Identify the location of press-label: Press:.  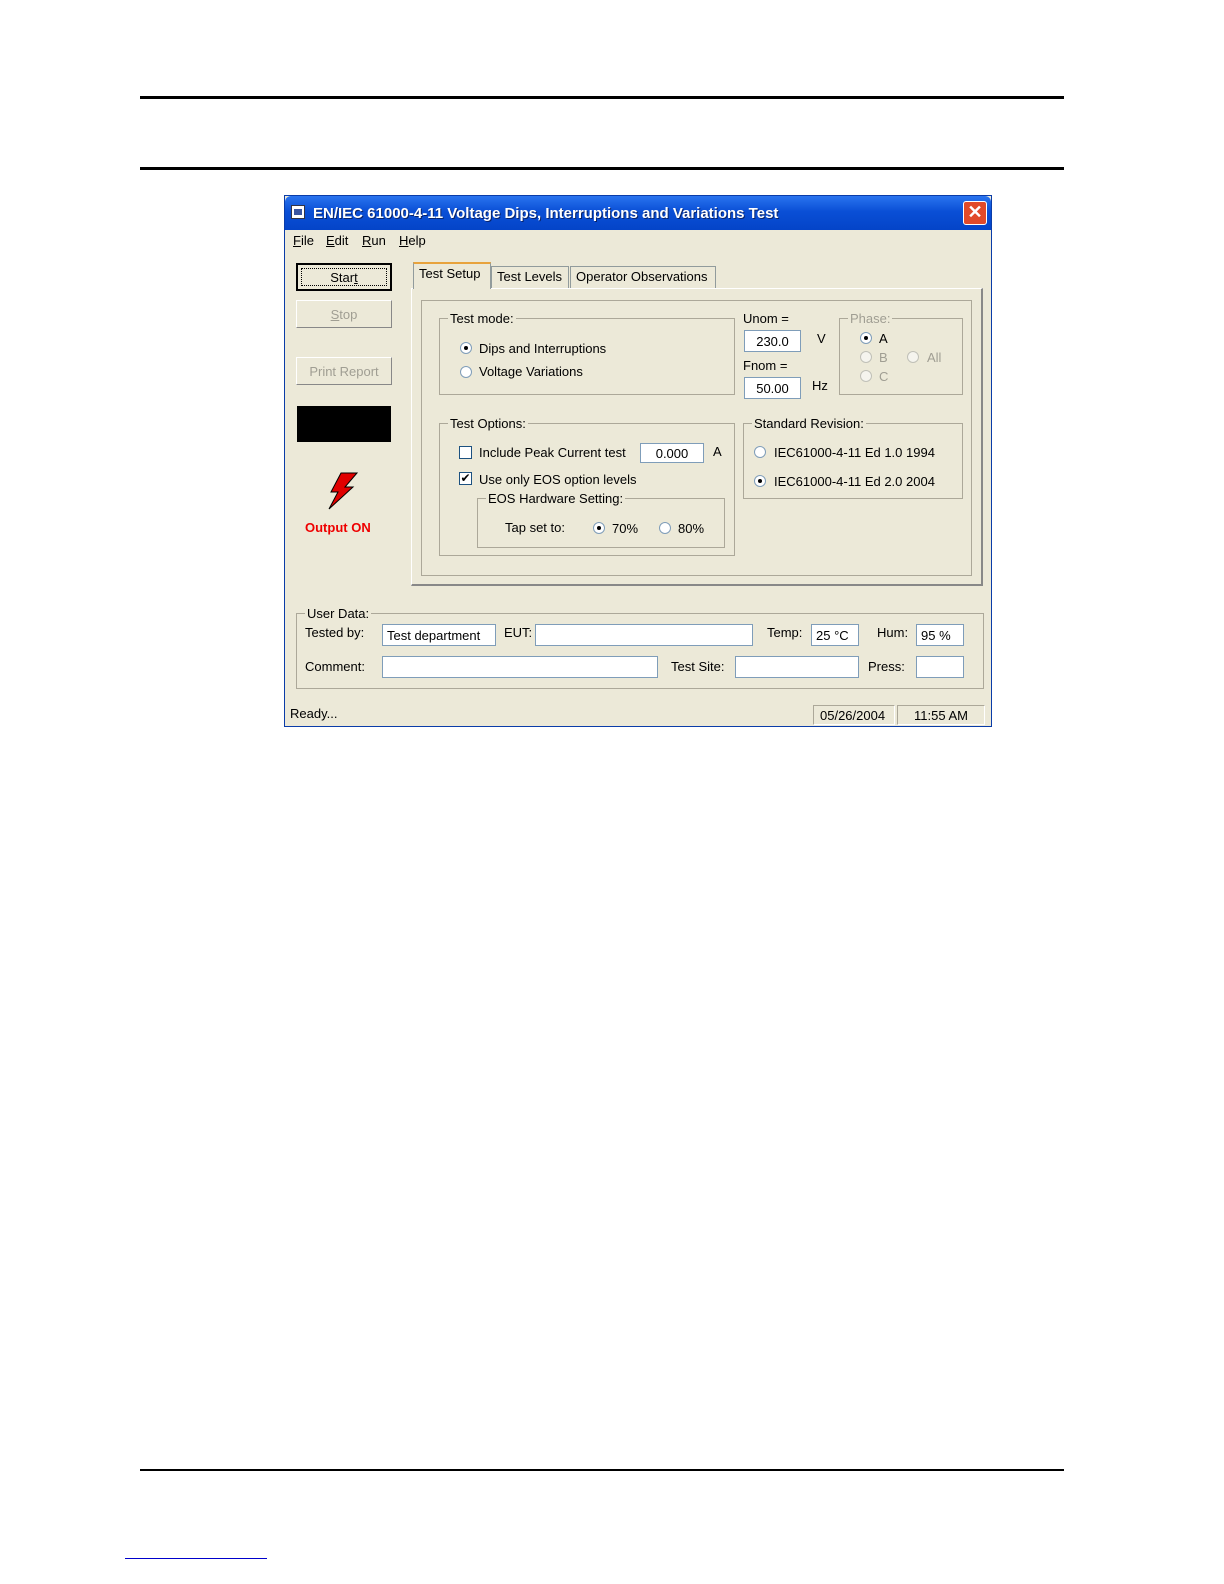
(886, 666).